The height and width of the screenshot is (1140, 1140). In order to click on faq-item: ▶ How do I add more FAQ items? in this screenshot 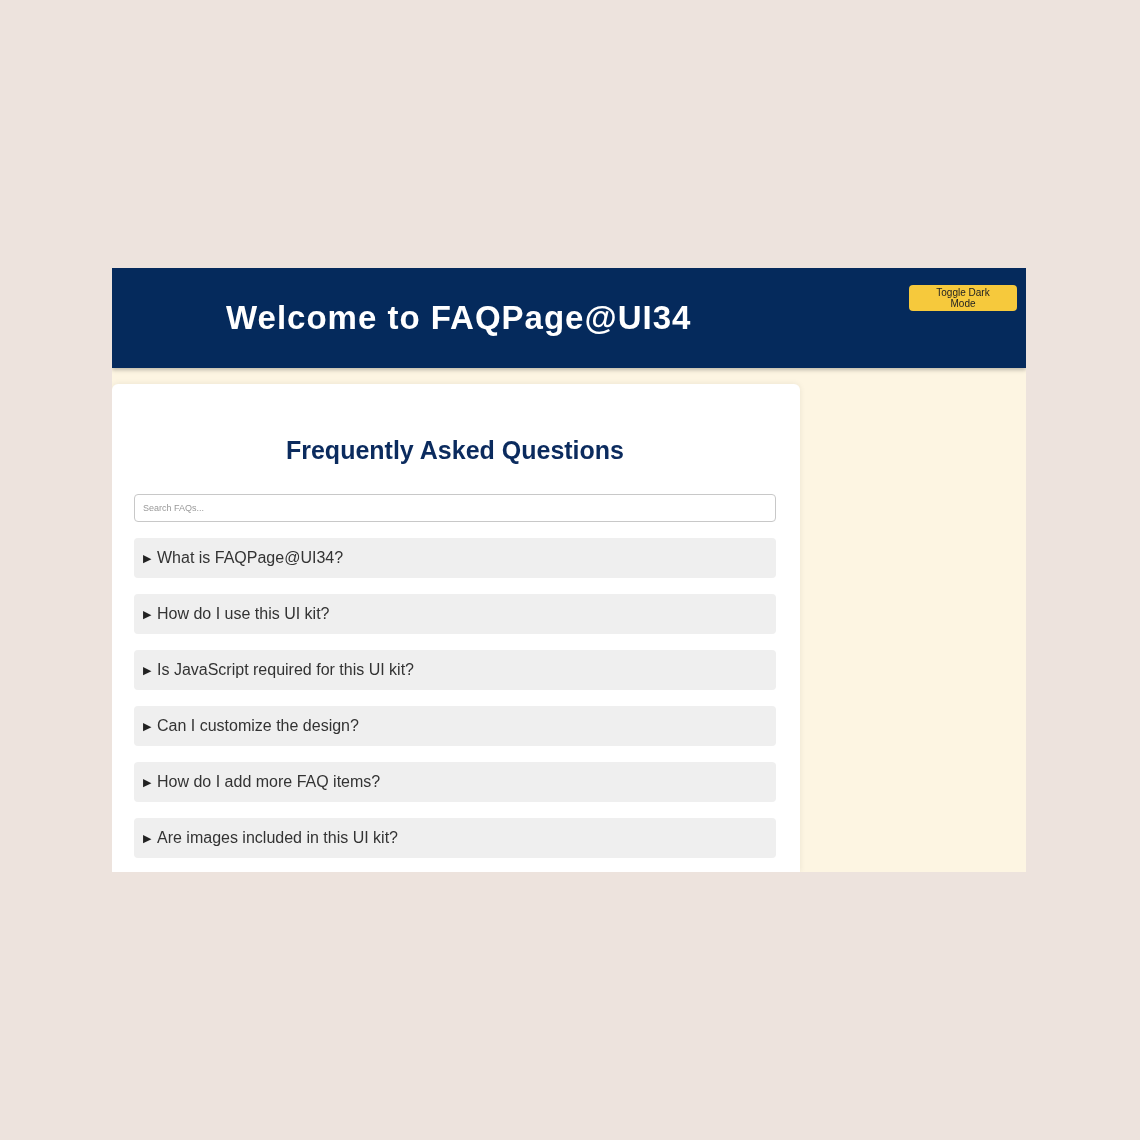, I will do `click(455, 782)`.